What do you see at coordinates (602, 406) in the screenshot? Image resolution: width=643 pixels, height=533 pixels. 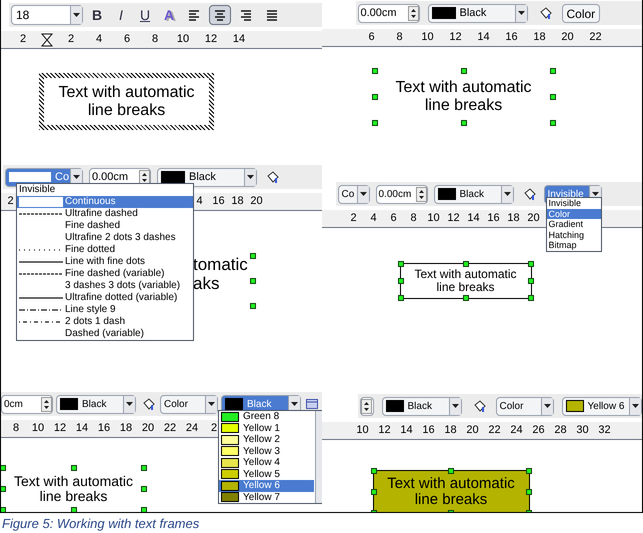 I see `swatch-dropdown: Yellow 6` at bounding box center [602, 406].